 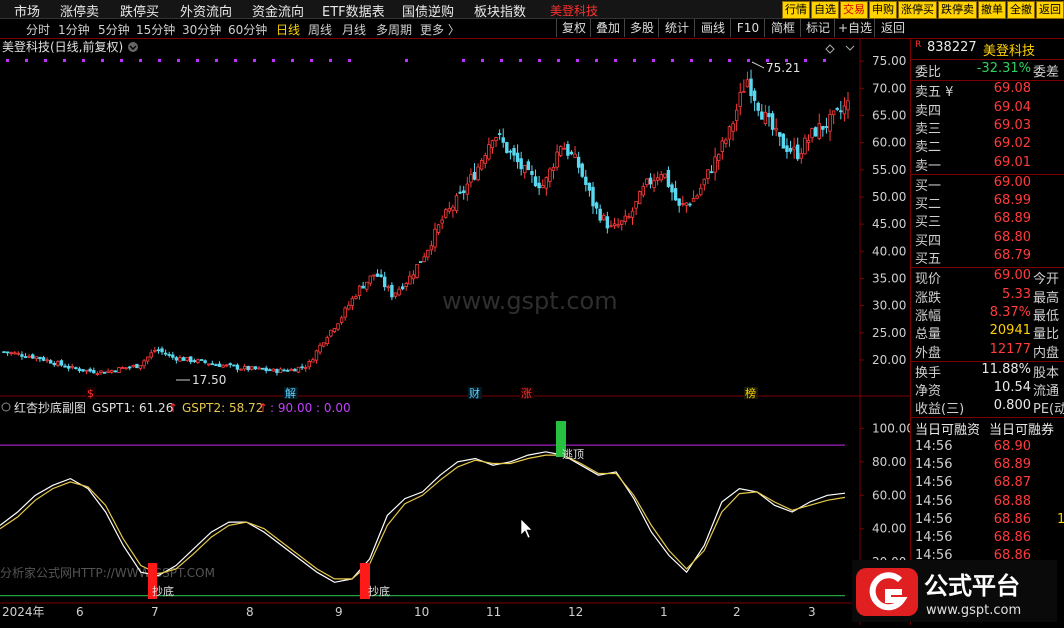 I want to click on add-watchlist-button: +自选, so click(x=854, y=28).